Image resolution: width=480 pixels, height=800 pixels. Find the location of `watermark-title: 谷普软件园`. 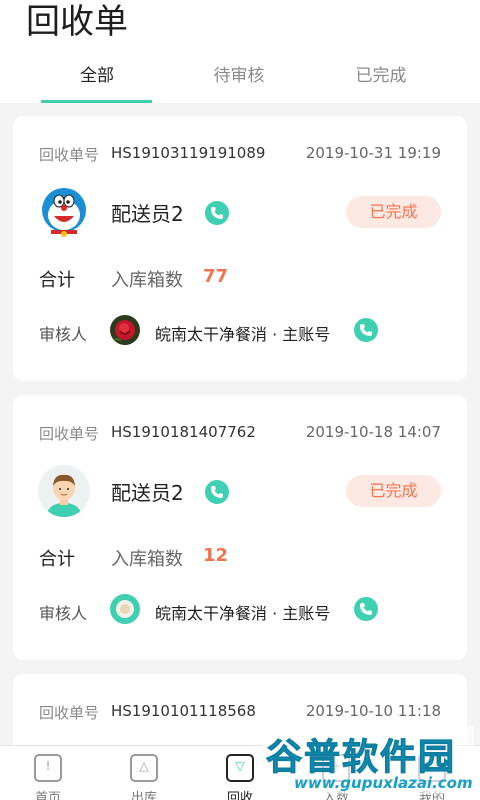

watermark-title: 谷普软件园 is located at coordinates (361, 758).